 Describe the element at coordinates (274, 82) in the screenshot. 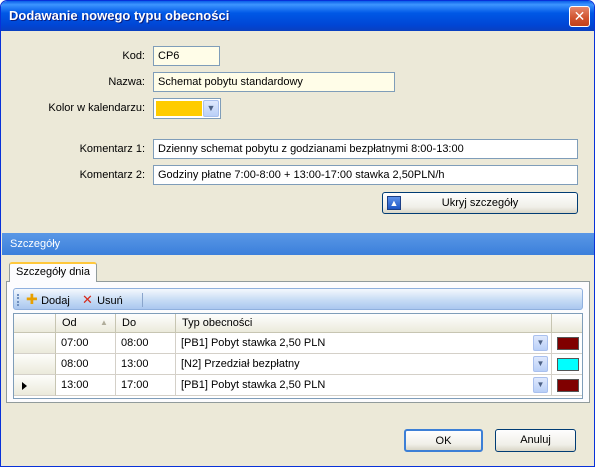

I see `nazwa-field: Schemat pobytu standardowy` at that location.